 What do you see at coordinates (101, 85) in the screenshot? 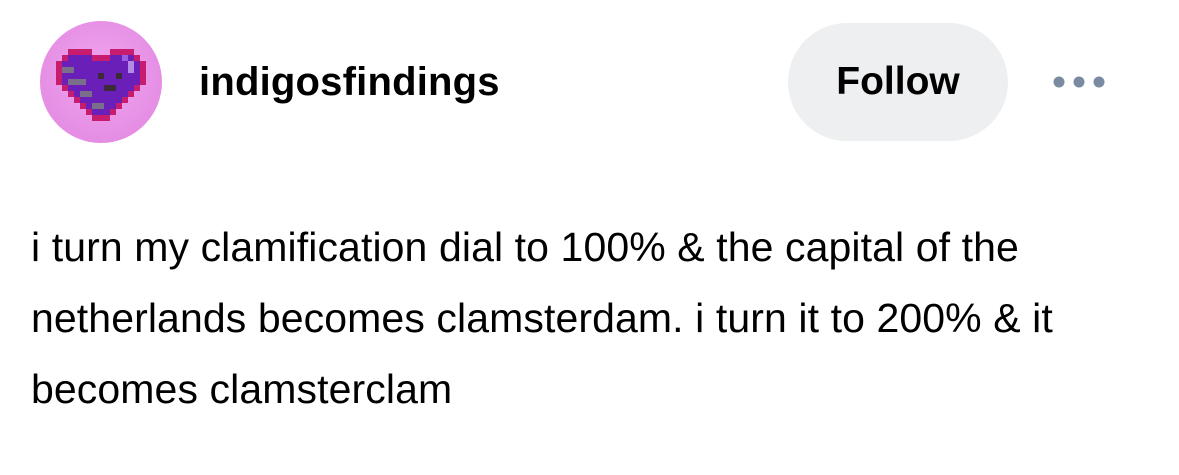
I see `pixel-heart-icon` at bounding box center [101, 85].